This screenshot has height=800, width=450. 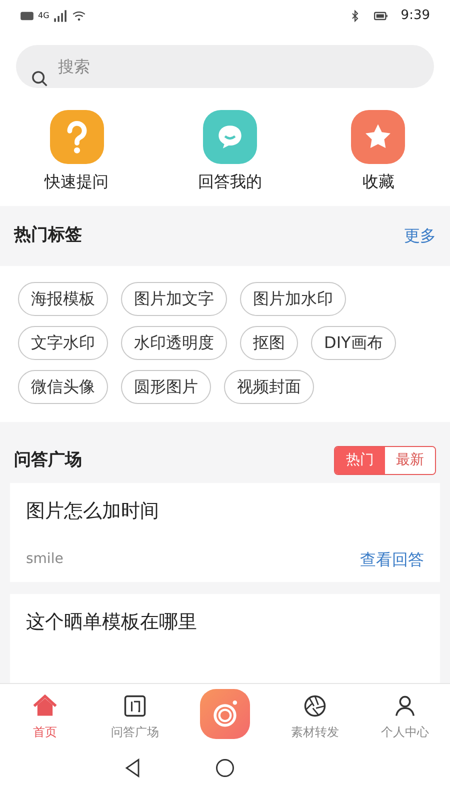 What do you see at coordinates (63, 299) in the screenshot?
I see `tag-chip: 海报模板` at bounding box center [63, 299].